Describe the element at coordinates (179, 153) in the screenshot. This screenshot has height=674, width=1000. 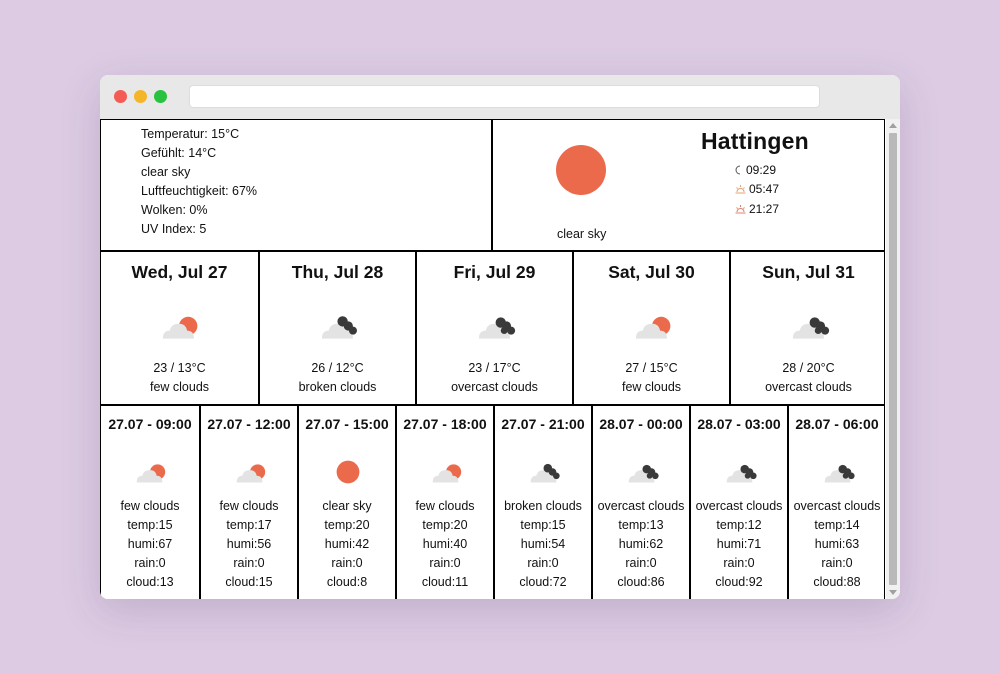
I see `feels-like-text: Gefühlt: 14°C` at that location.